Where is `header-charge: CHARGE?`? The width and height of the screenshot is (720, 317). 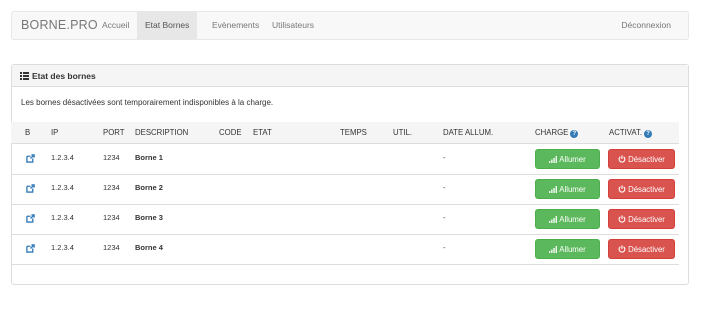
header-charge: CHARGE? is located at coordinates (557, 133).